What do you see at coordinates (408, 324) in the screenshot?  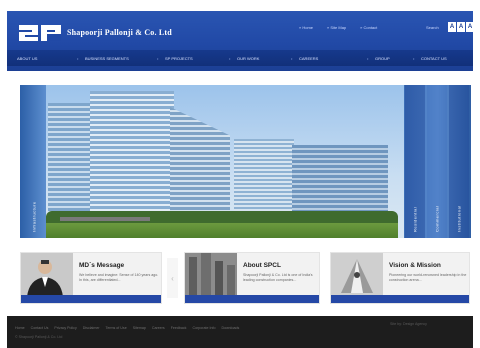 I see `site-credit: Site by: Design Agency` at bounding box center [408, 324].